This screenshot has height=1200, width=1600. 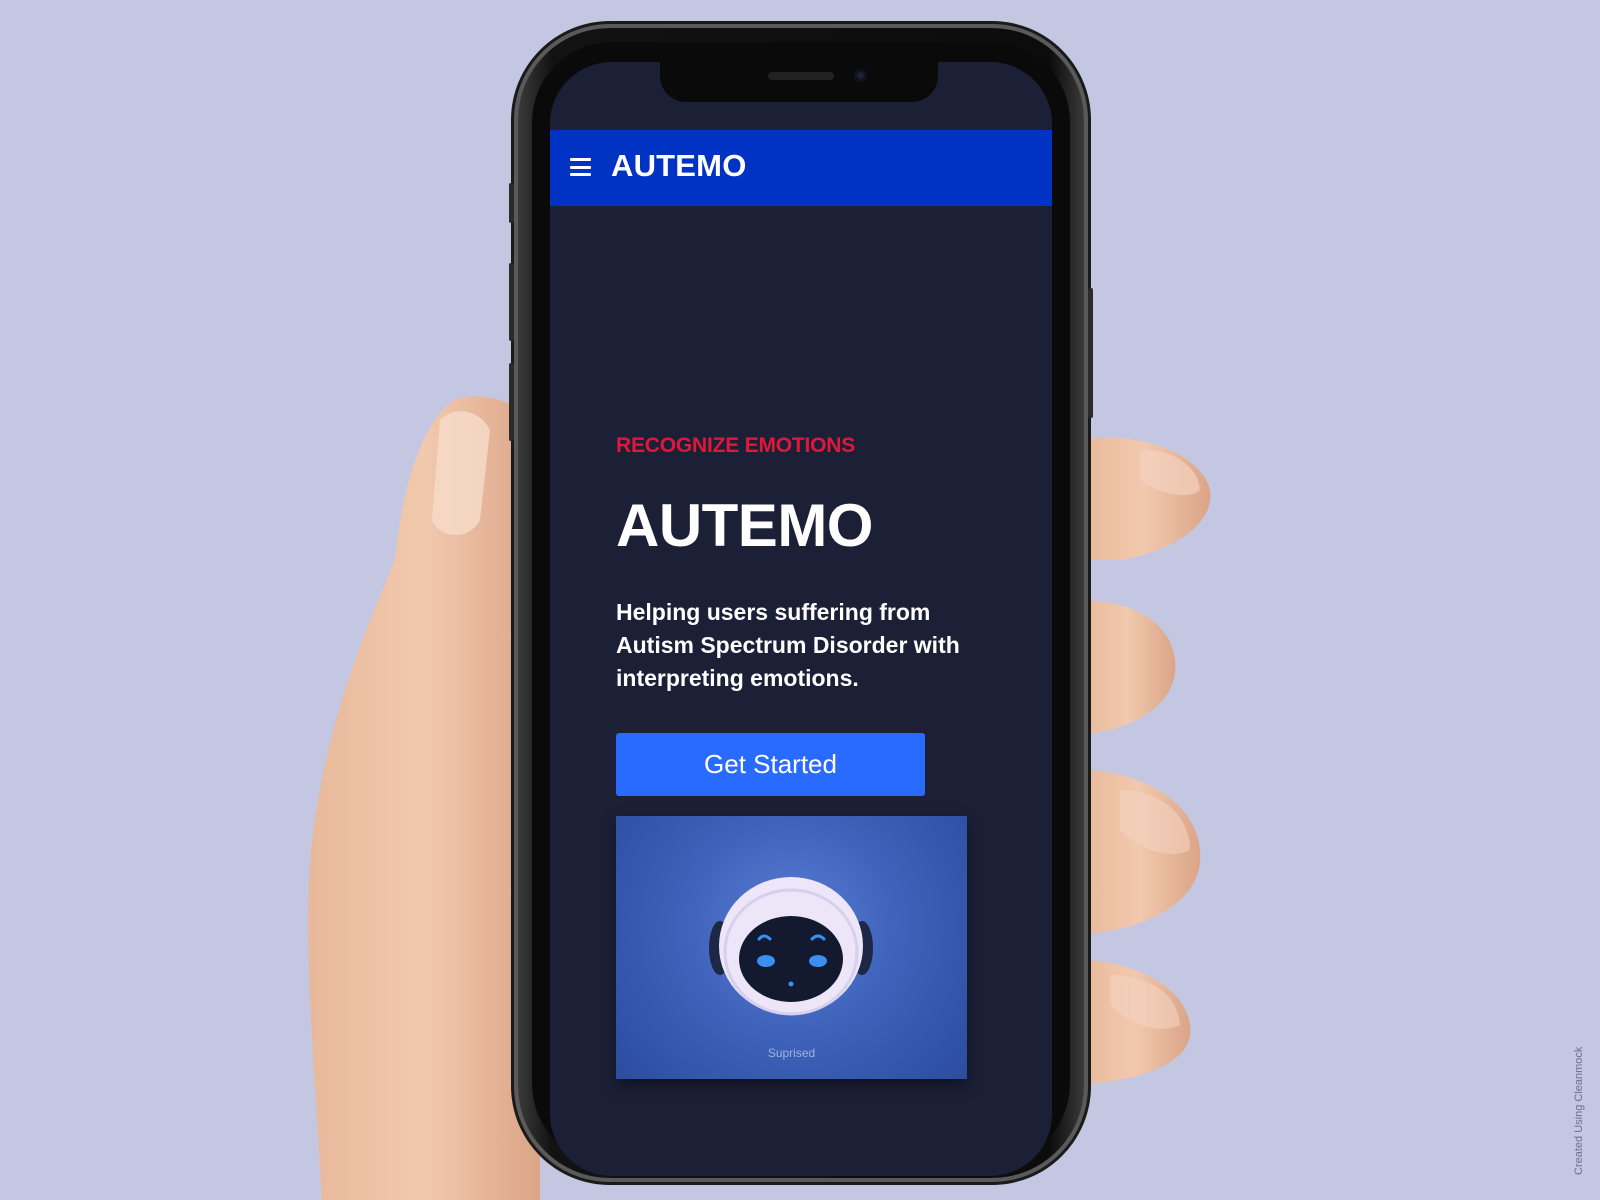 I want to click on power-button, so click(x=1090, y=353).